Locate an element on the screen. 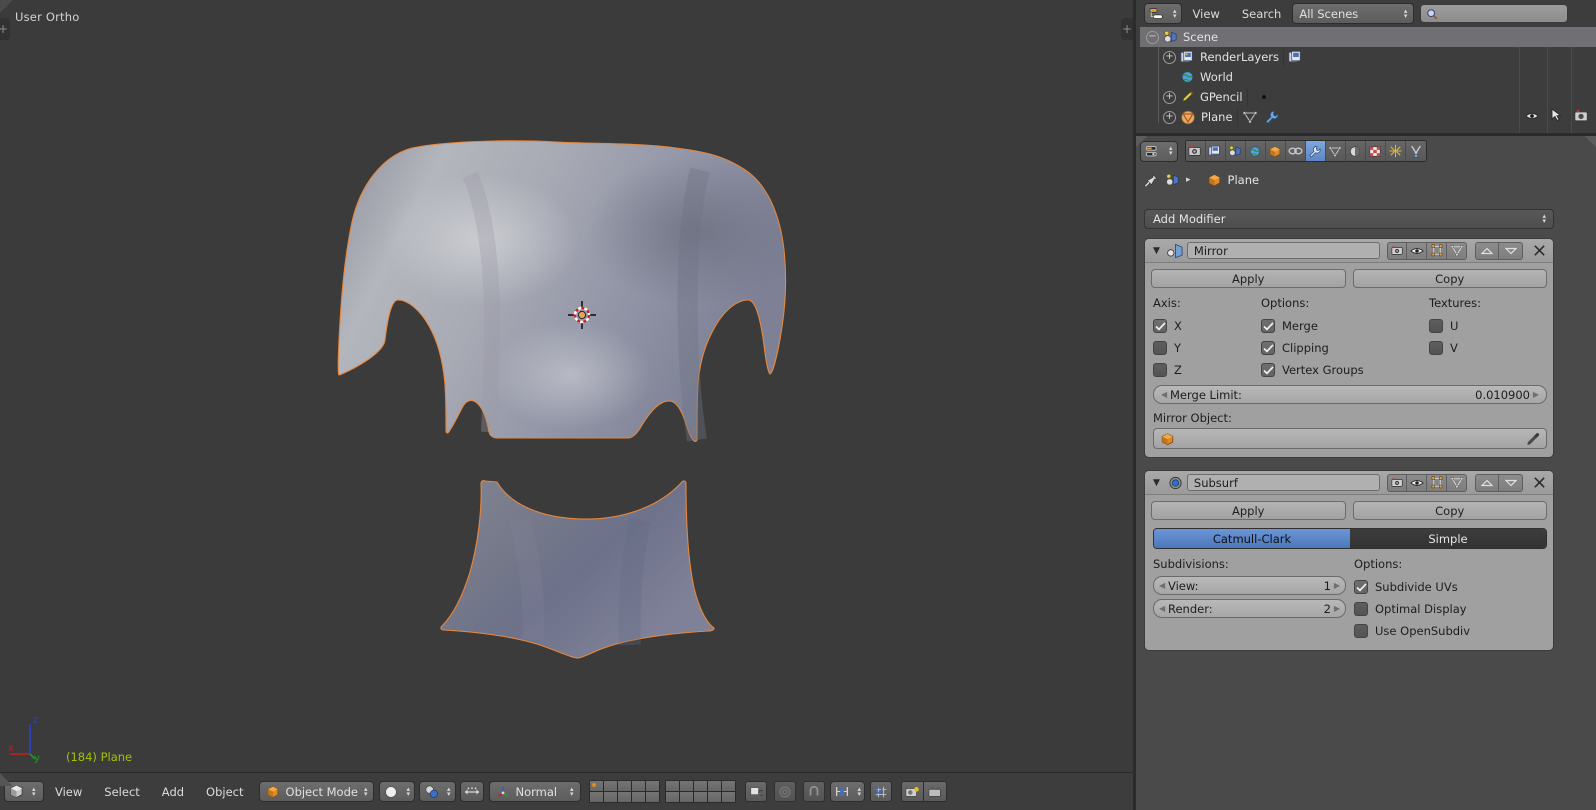  tab-physics is located at coordinates (1415, 151).